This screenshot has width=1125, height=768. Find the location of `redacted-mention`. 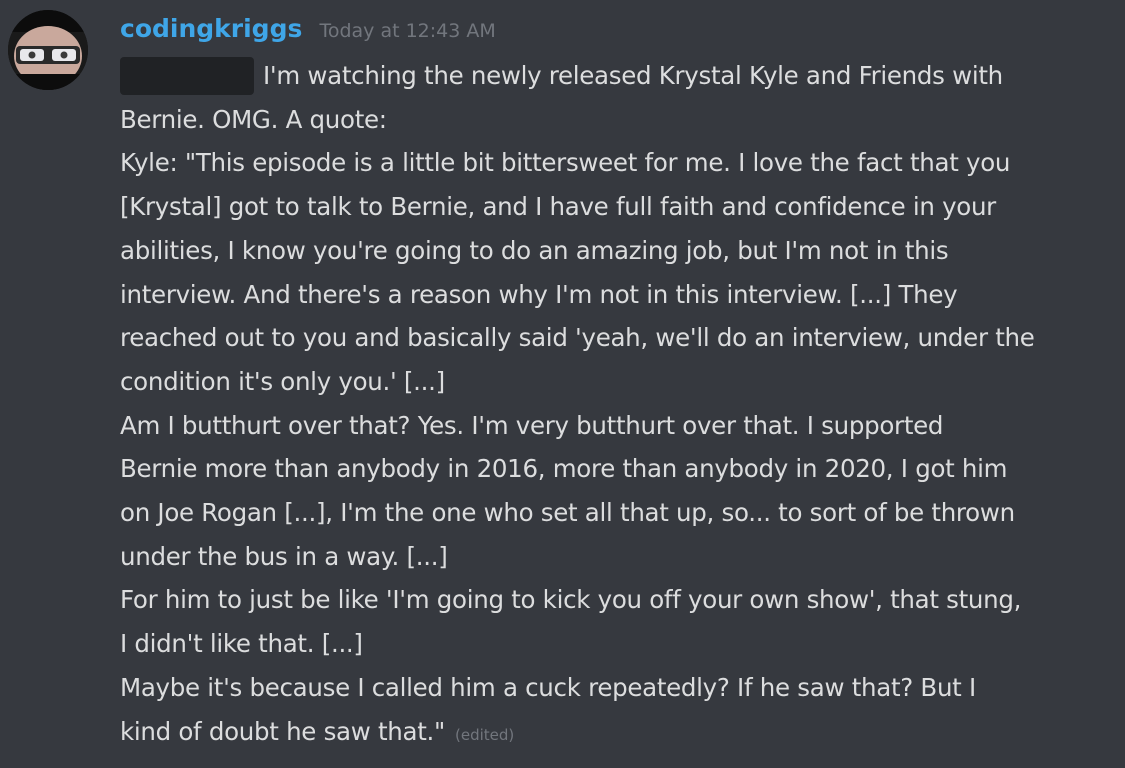

redacted-mention is located at coordinates (187, 76).